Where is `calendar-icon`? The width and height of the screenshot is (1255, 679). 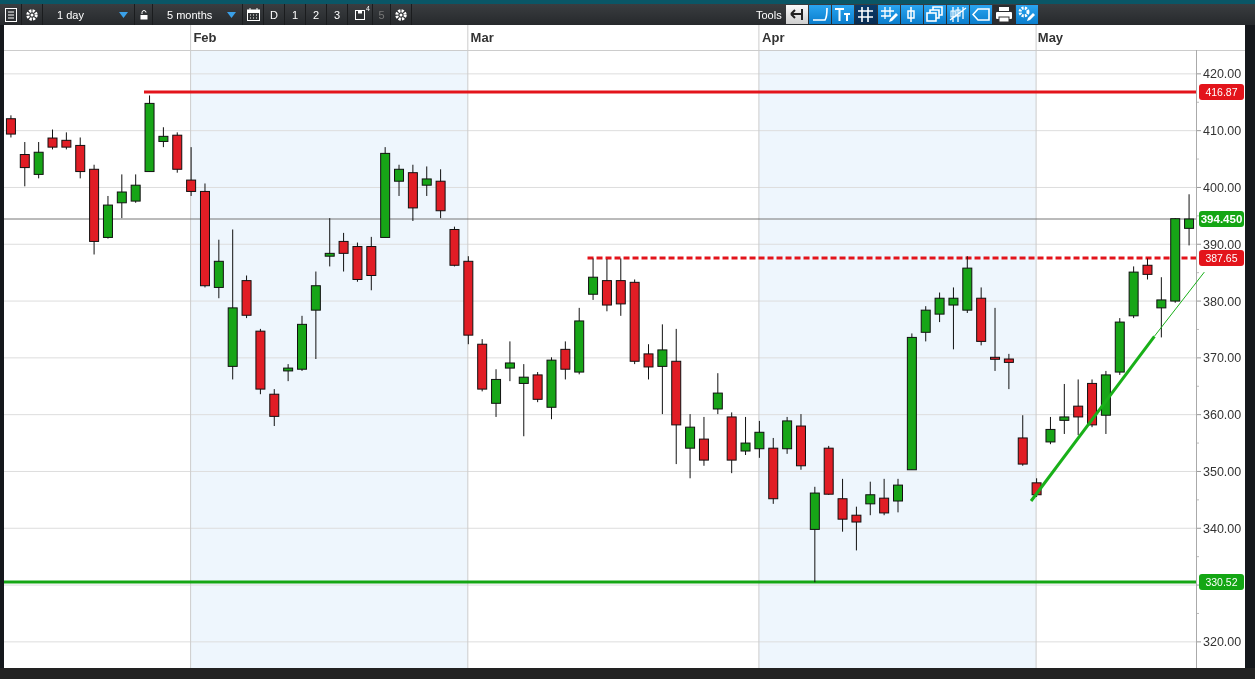
calendar-icon is located at coordinates (253, 14).